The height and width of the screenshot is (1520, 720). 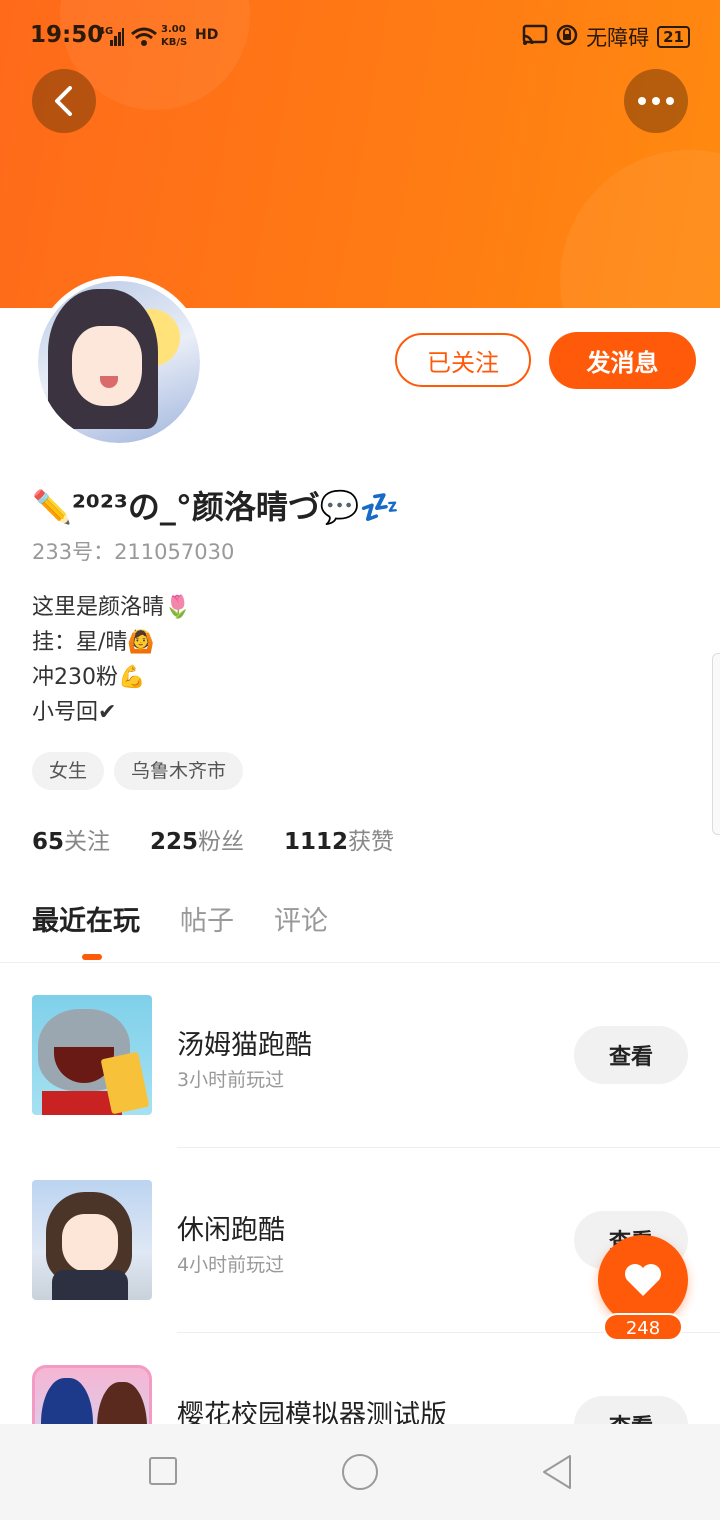 I want to click on heart-icon, so click(x=643, y=1280).